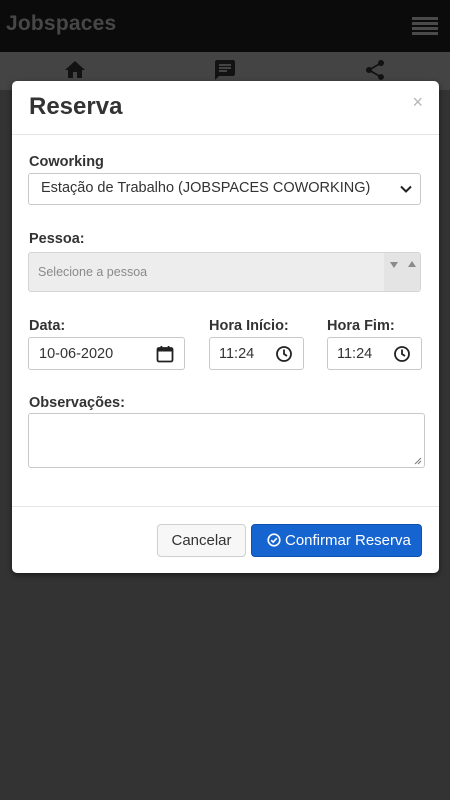 The width and height of the screenshot is (450, 800). Describe the element at coordinates (249, 326) in the screenshot. I see `hora-inicio-label: Hora Início:` at that location.